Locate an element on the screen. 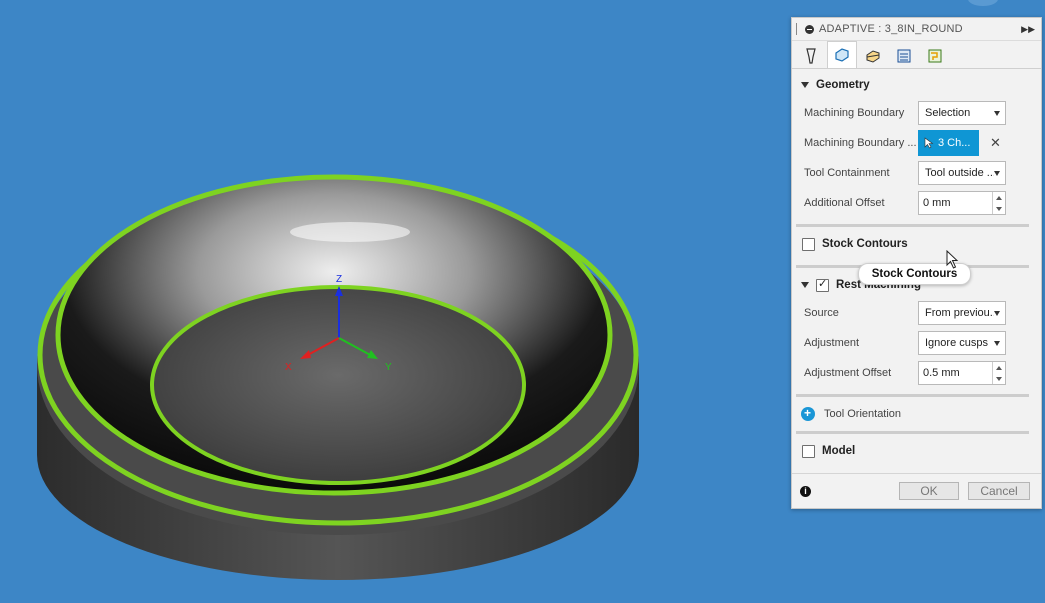 This screenshot has height=603, width=1045. tool-orientation-label: Tool Orientation is located at coordinates (863, 414).